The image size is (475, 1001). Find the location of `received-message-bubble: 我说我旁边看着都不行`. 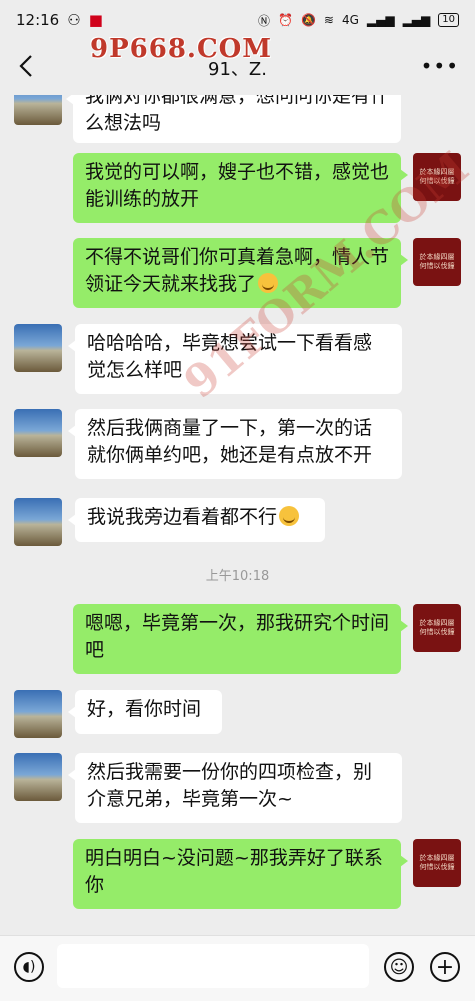

received-message-bubble: 我说我旁边看着都不行 is located at coordinates (196, 520).